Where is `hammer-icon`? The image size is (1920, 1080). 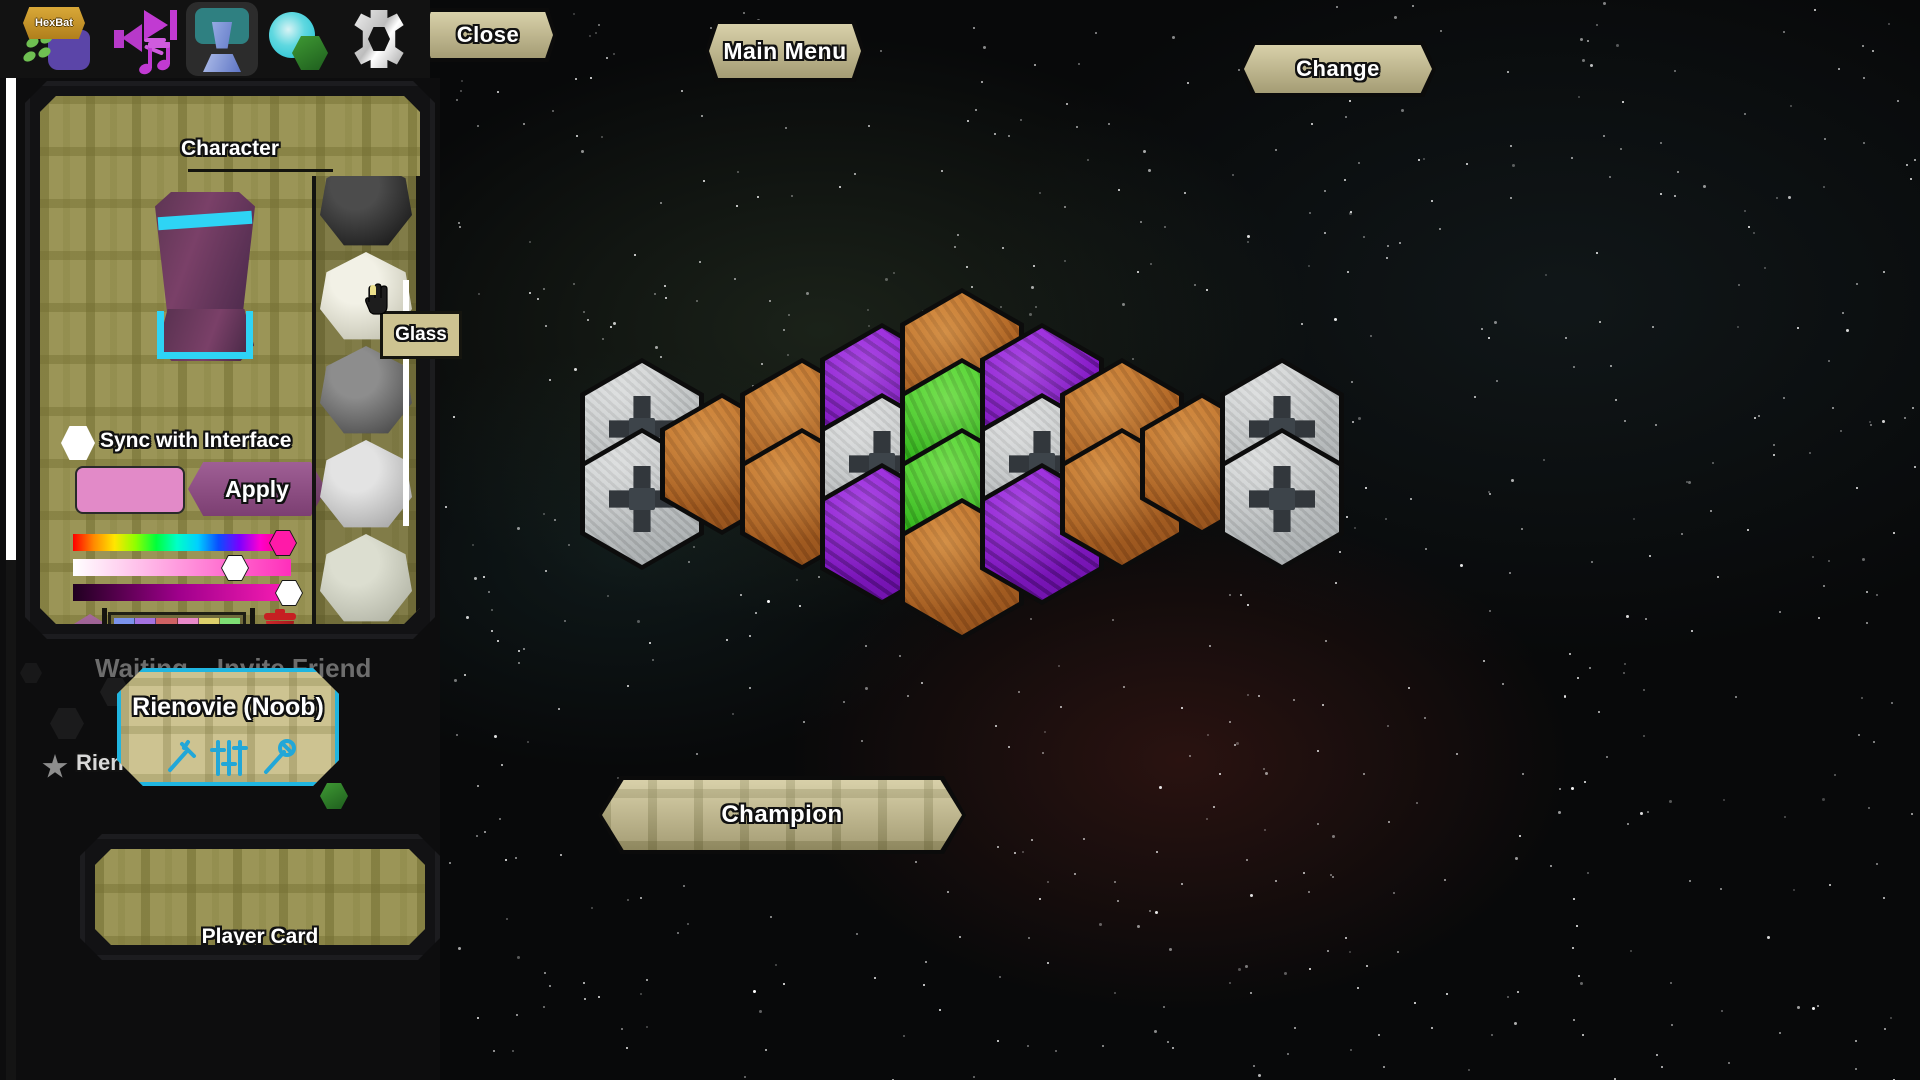
hammer-icon is located at coordinates (180, 758).